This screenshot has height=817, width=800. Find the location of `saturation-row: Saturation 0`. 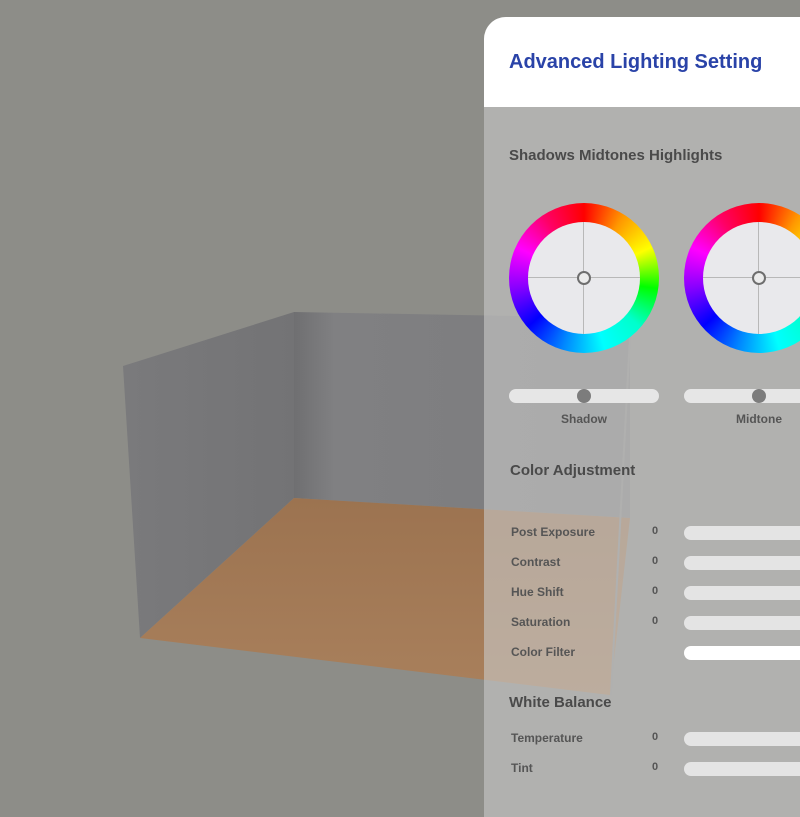

saturation-row: Saturation 0 is located at coordinates (642, 622).